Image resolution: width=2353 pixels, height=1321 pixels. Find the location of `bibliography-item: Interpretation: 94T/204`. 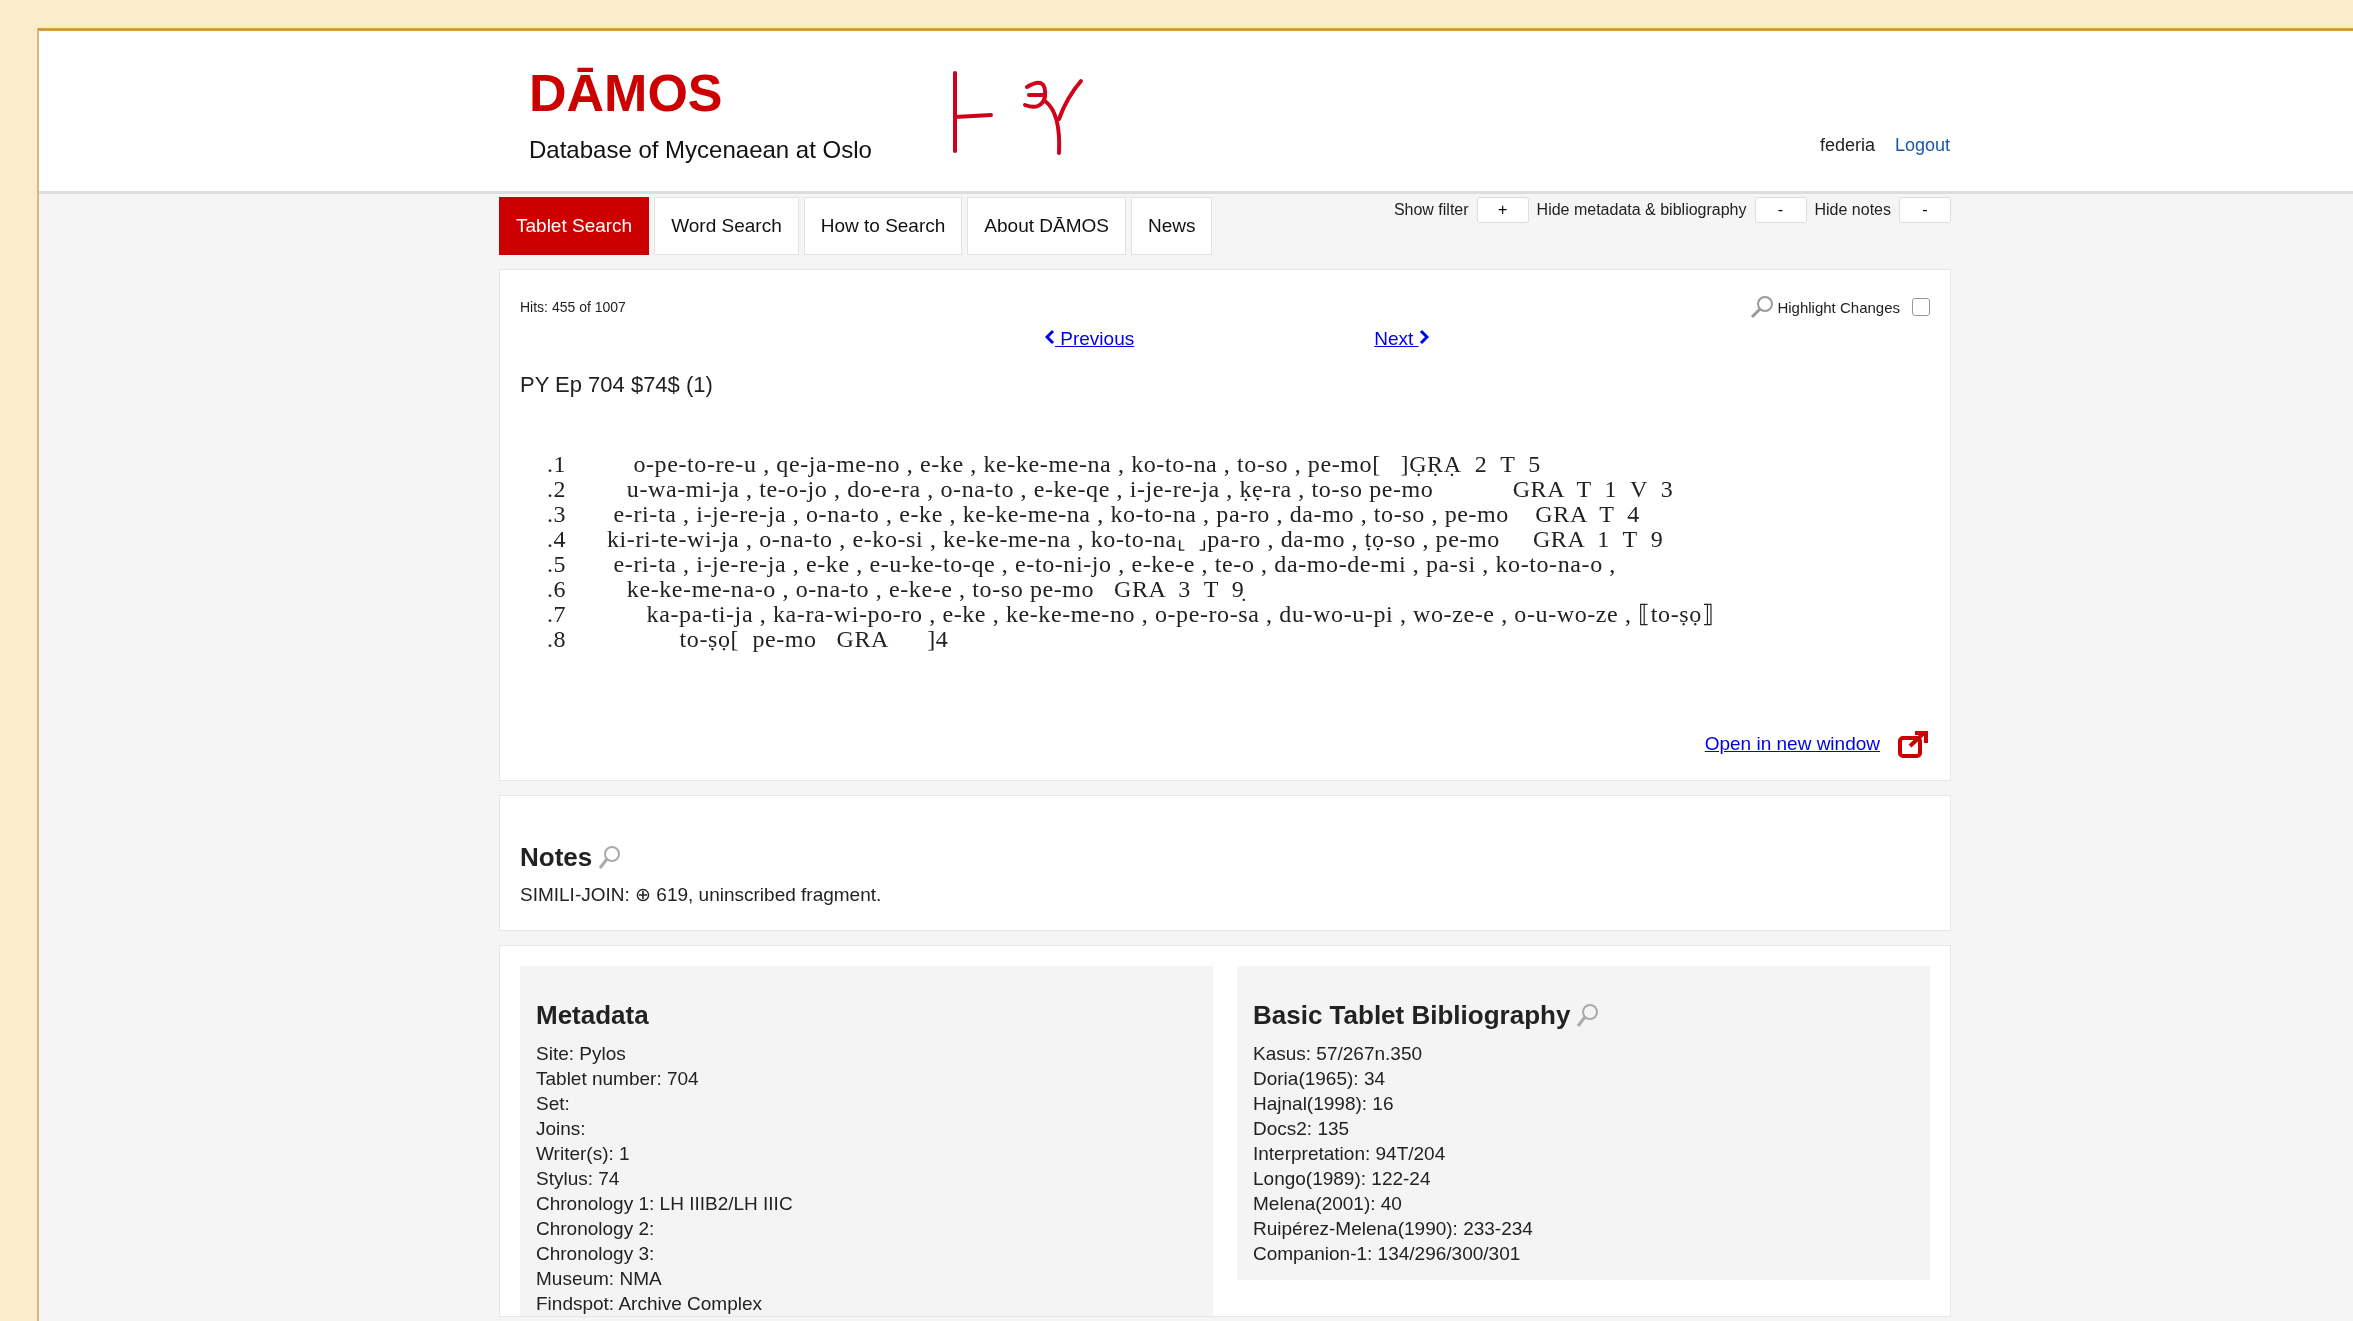

bibliography-item: Interpretation: 94T/204 is located at coordinates (1350, 1154).